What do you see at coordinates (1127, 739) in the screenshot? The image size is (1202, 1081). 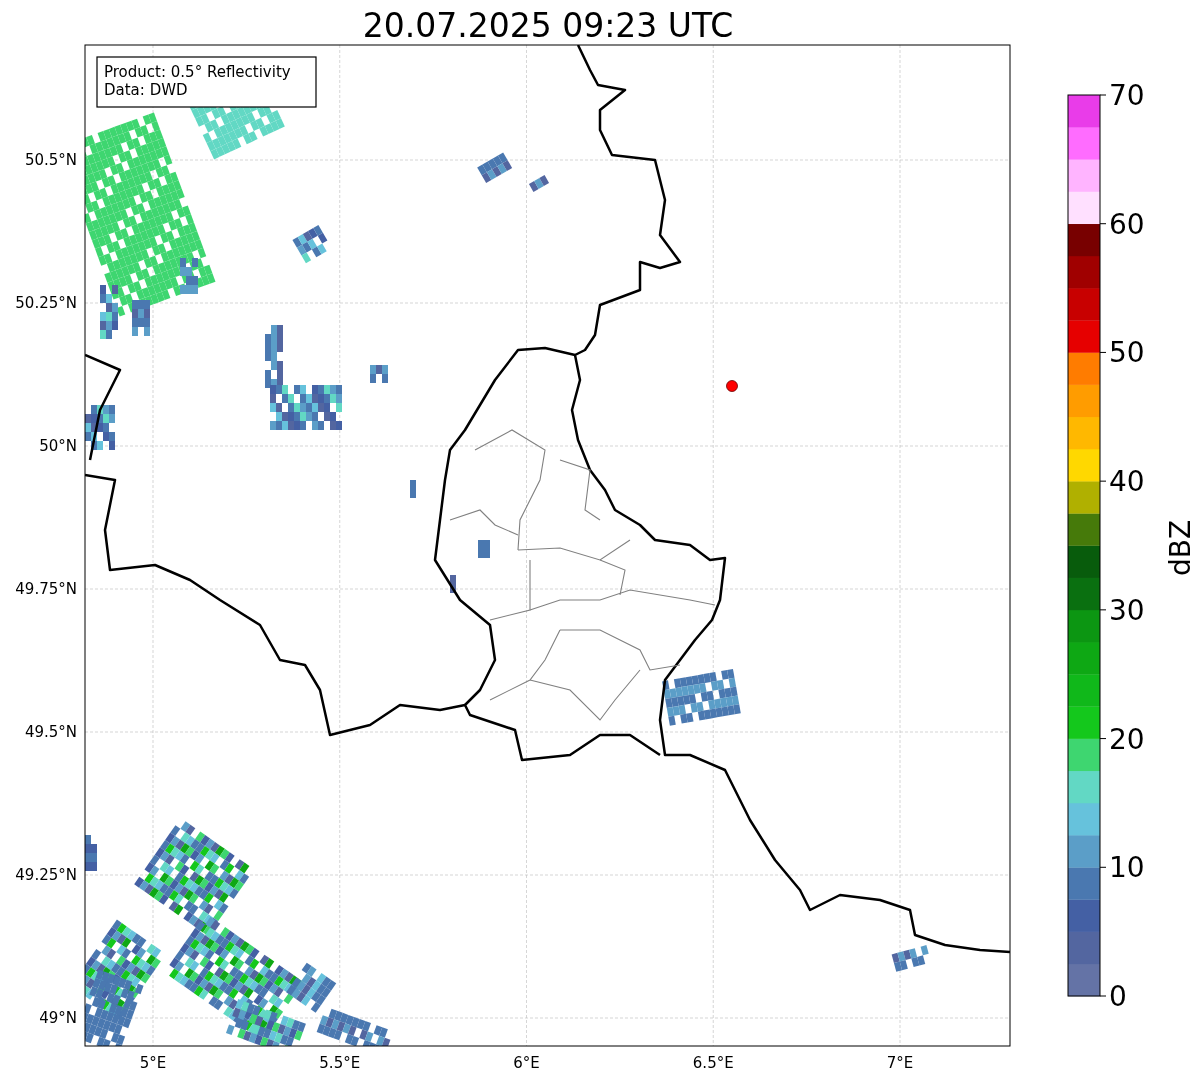 I see `colorbar-tick-label: 20` at bounding box center [1127, 739].